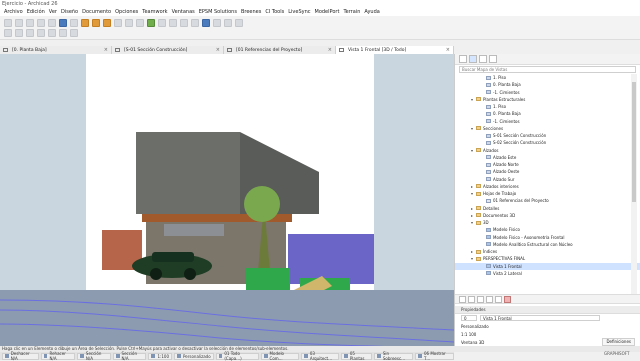 This screenshot has height=361, width=640. Describe the element at coordinates (547, 150) in the screenshot. I see `tree-node: ▾ Alzados` at that location.